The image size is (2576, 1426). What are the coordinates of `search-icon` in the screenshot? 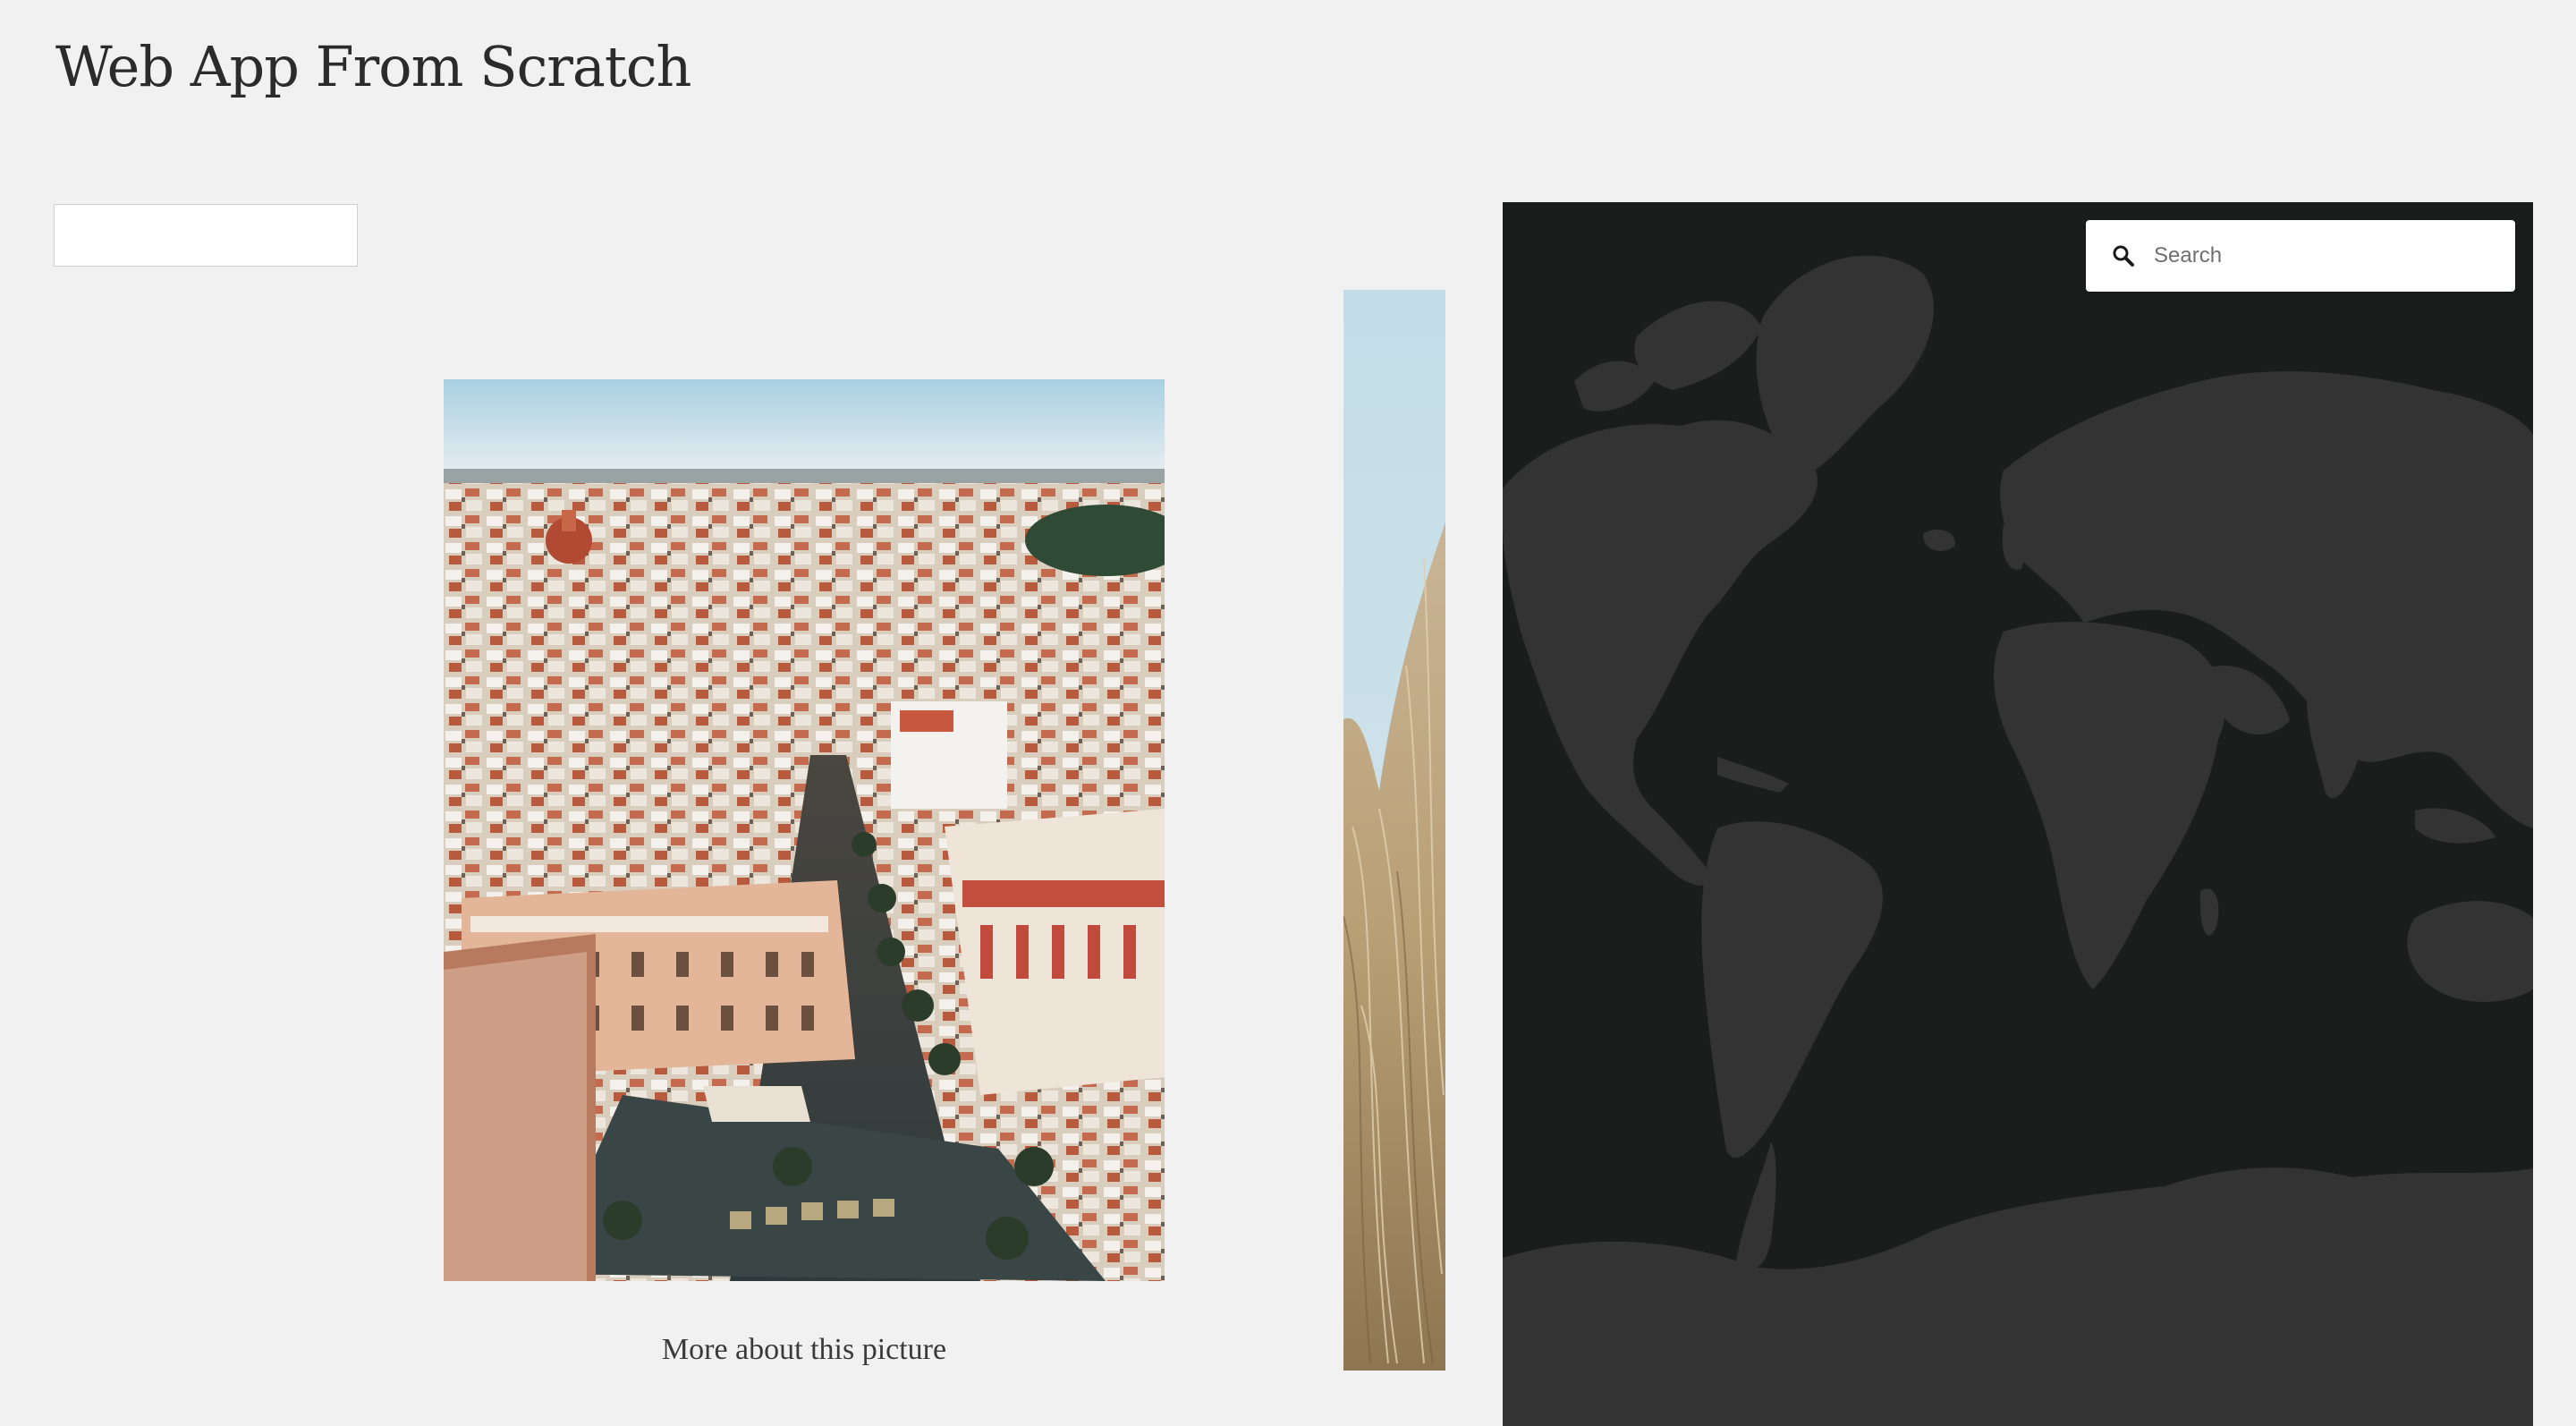 It's located at (2123, 256).